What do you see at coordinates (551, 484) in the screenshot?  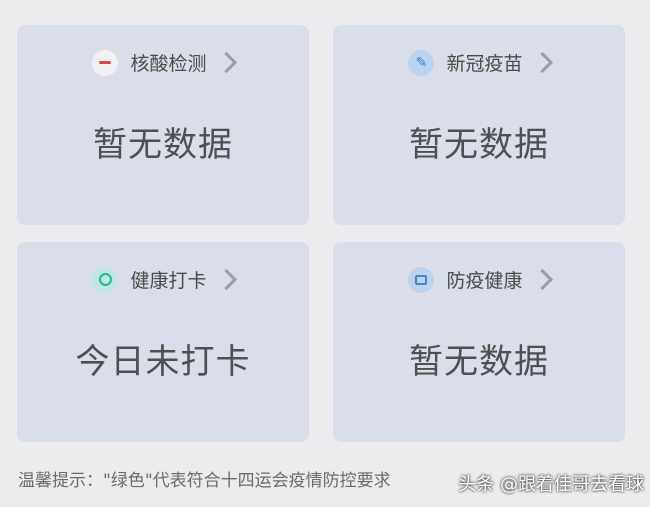 I see `watermark: 头条 @跟着佳哥去看球` at bounding box center [551, 484].